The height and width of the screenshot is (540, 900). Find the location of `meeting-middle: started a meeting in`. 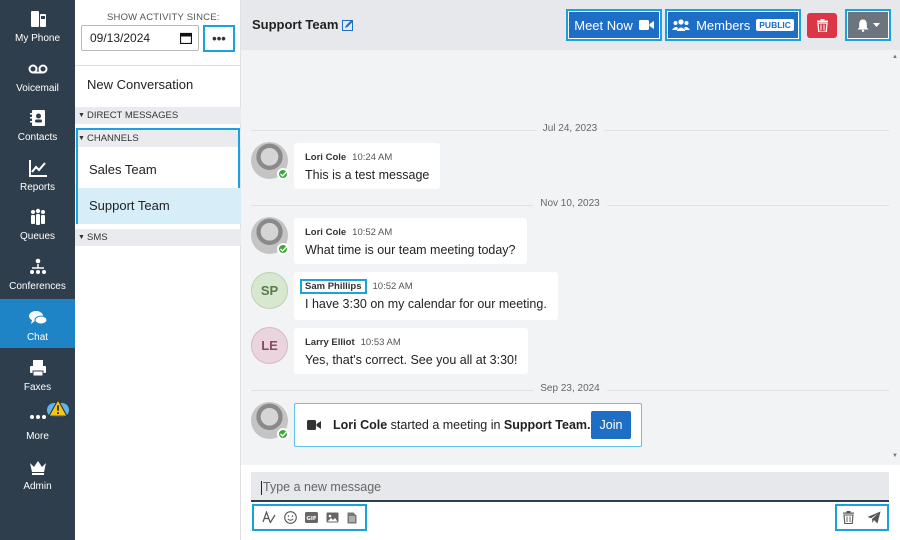

meeting-middle: started a meeting in is located at coordinates (445, 425).